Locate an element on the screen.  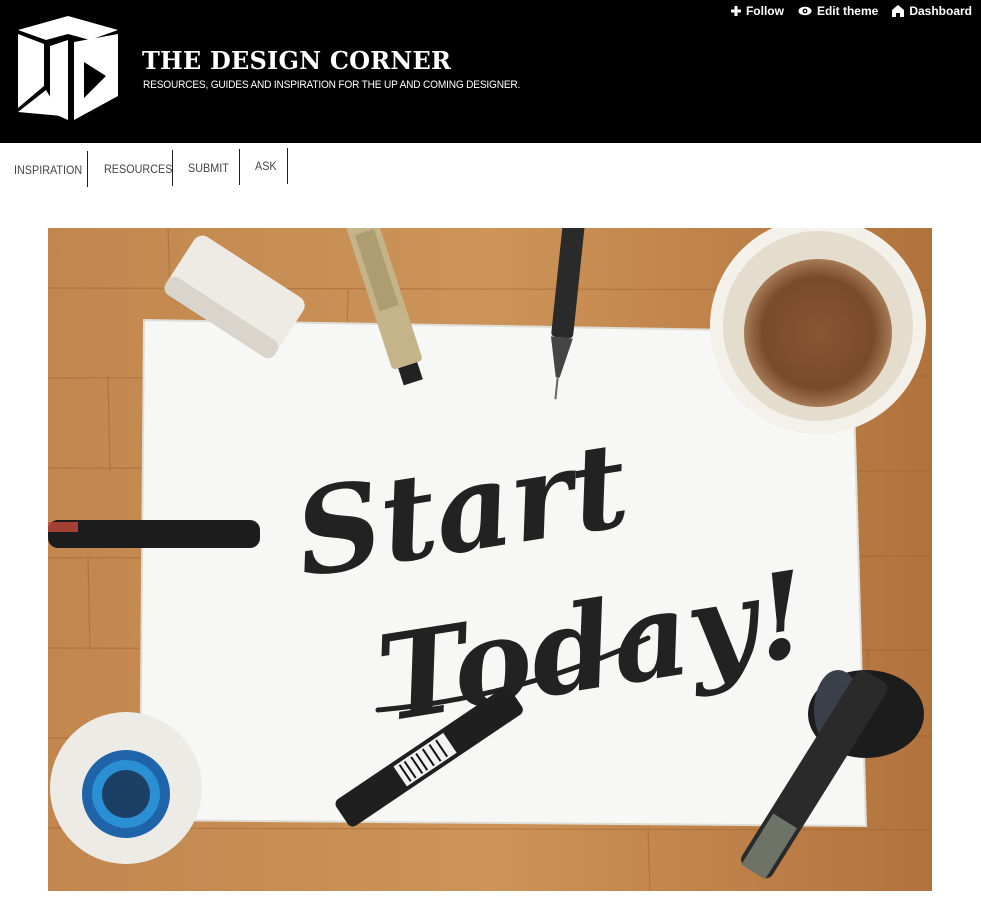
edit-theme-label: Edit theme is located at coordinates (847, 11).